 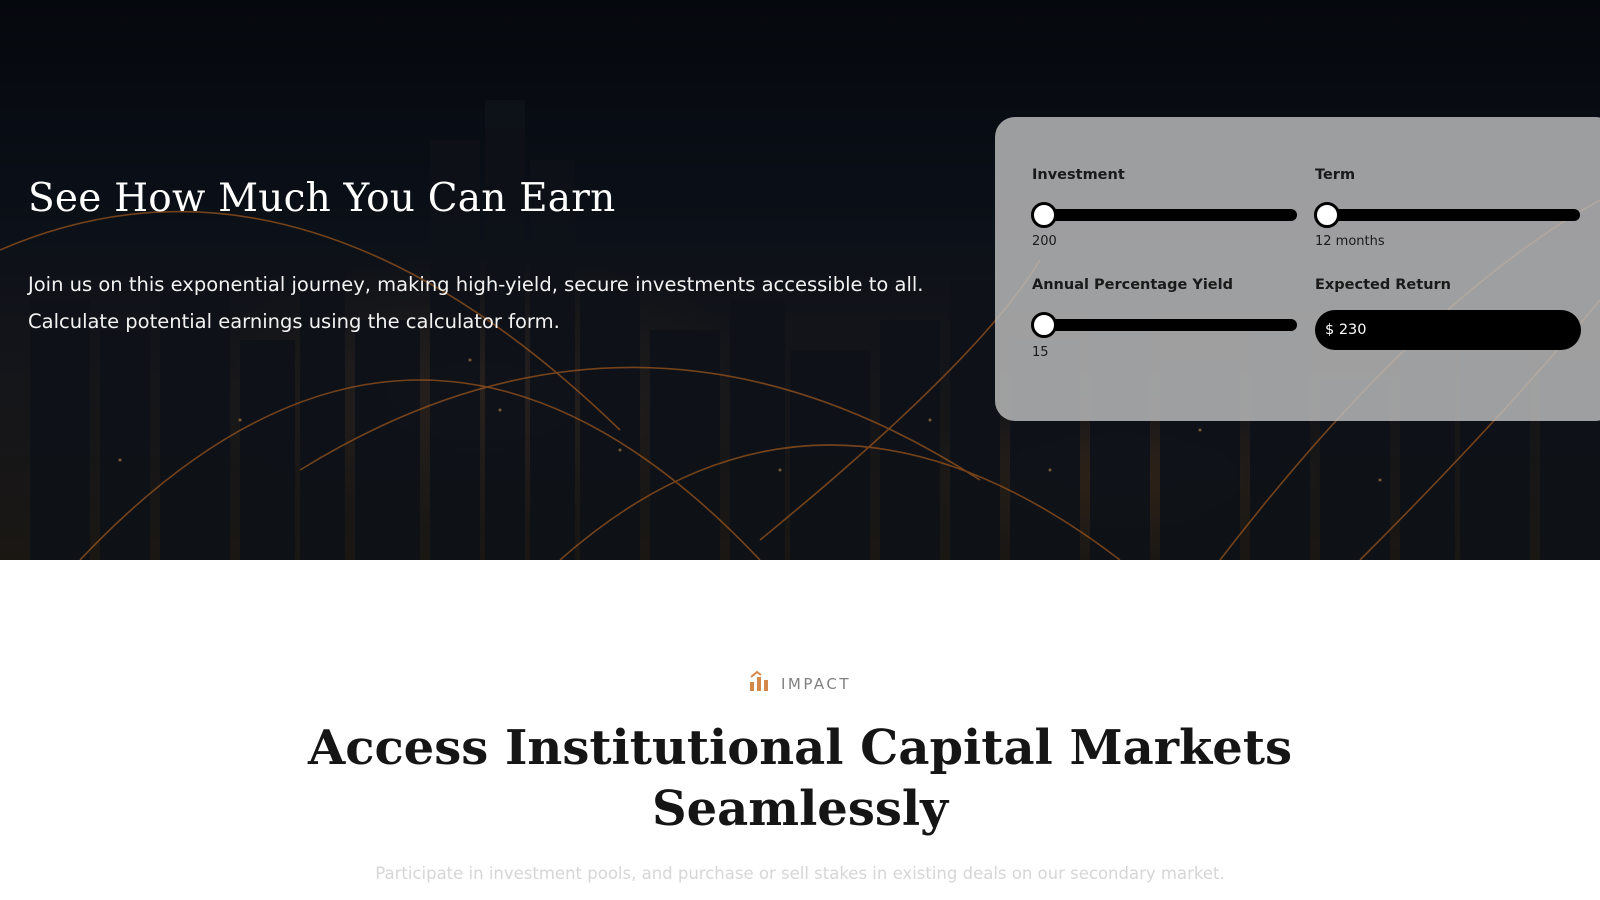 I want to click on apy-value: 15, so click(x=1040, y=352).